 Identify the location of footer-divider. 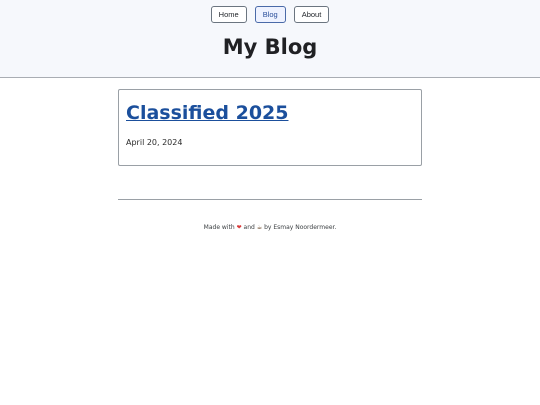
(270, 199).